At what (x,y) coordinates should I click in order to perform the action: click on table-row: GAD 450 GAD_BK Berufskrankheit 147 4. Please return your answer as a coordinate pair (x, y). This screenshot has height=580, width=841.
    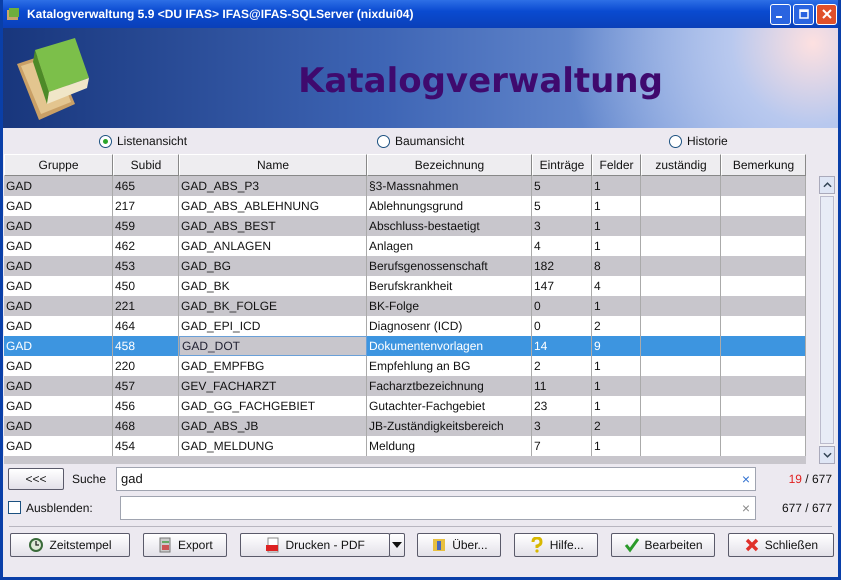
    Looking at the image, I should click on (405, 286).